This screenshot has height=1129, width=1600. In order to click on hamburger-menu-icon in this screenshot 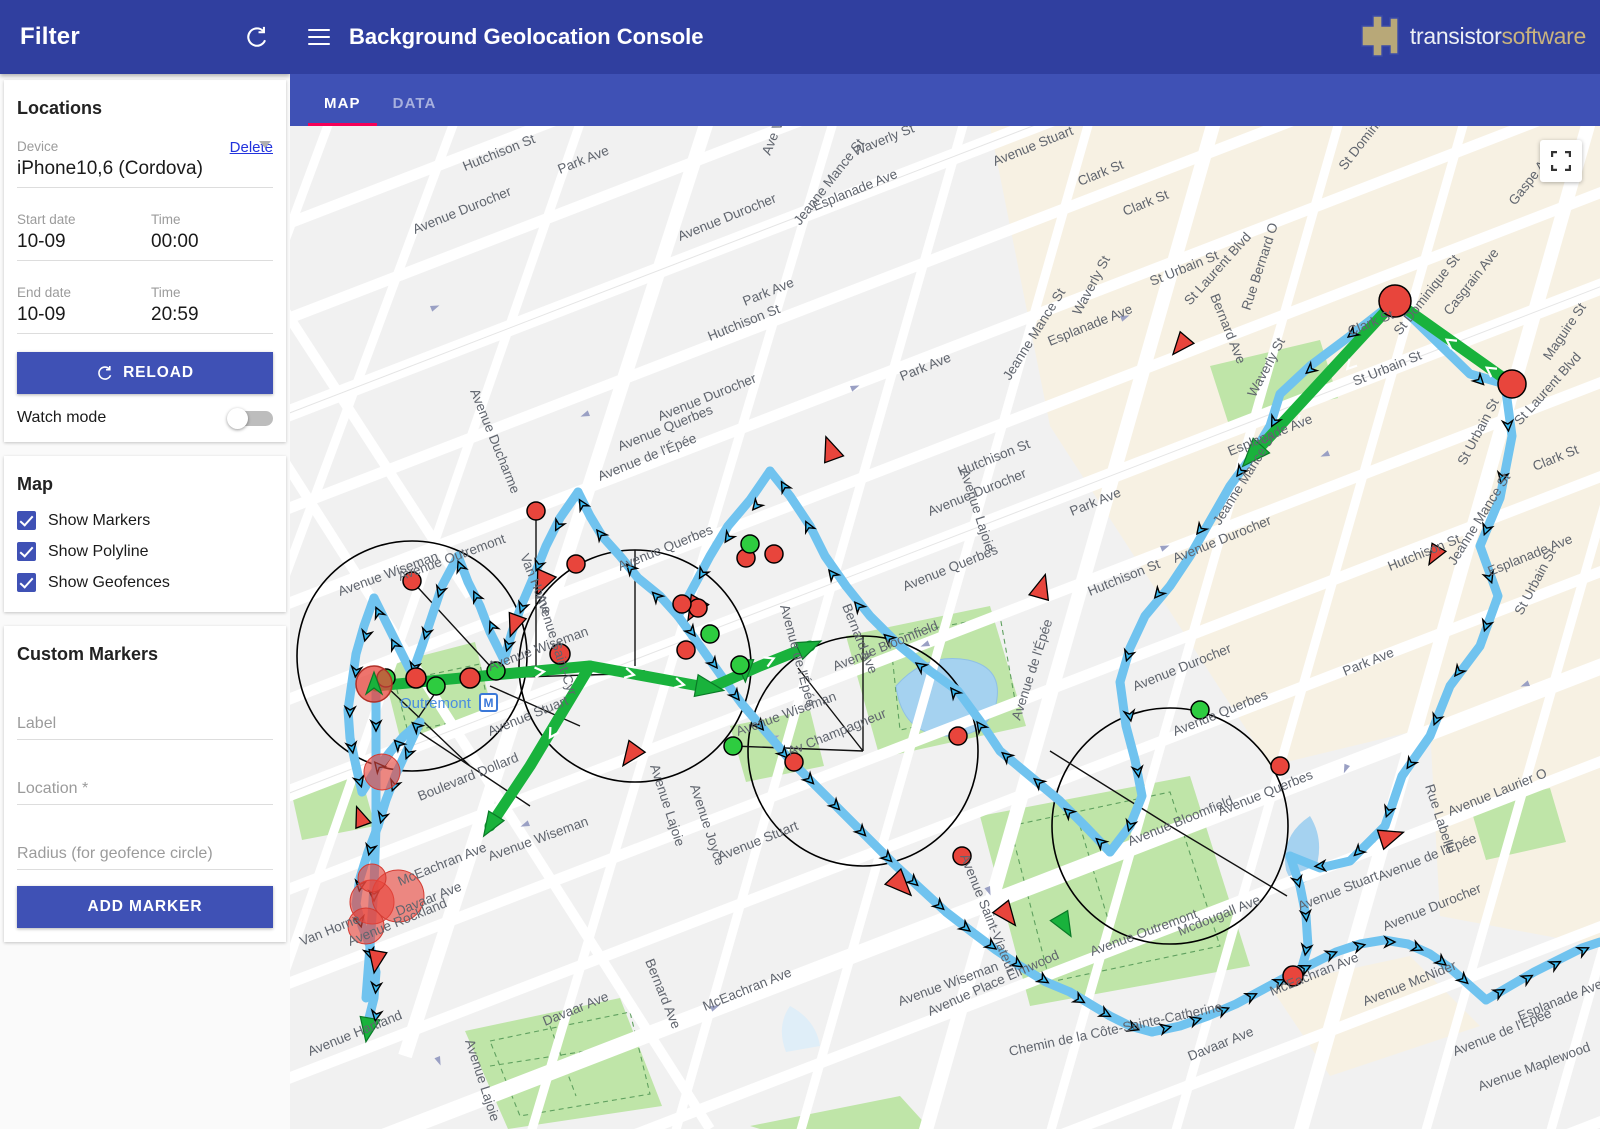, I will do `click(319, 36)`.